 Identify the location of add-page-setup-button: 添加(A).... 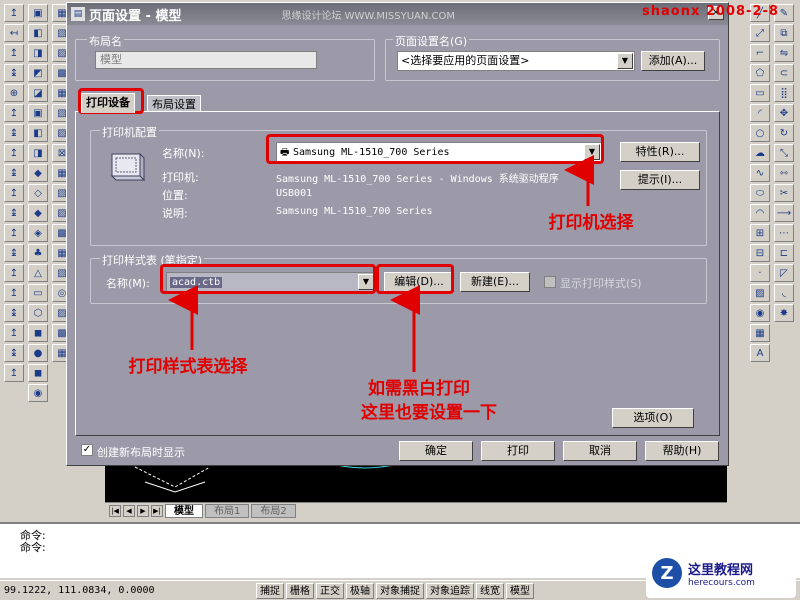
(673, 61).